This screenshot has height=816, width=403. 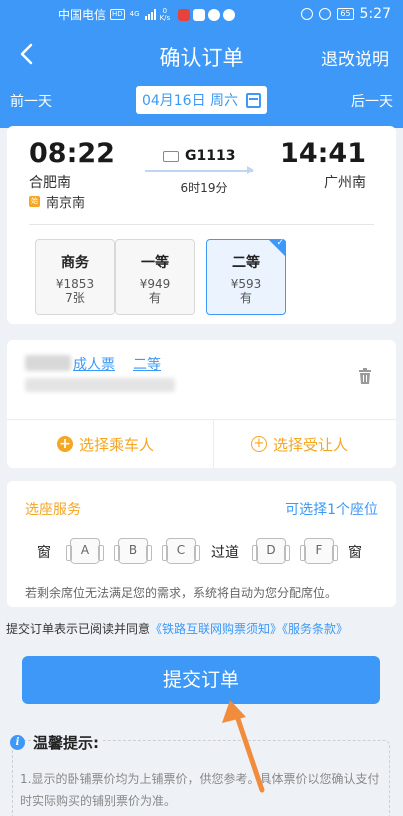 What do you see at coordinates (311, 444) in the screenshot?
I see `select-beneficiary-label: 选择受让人` at bounding box center [311, 444].